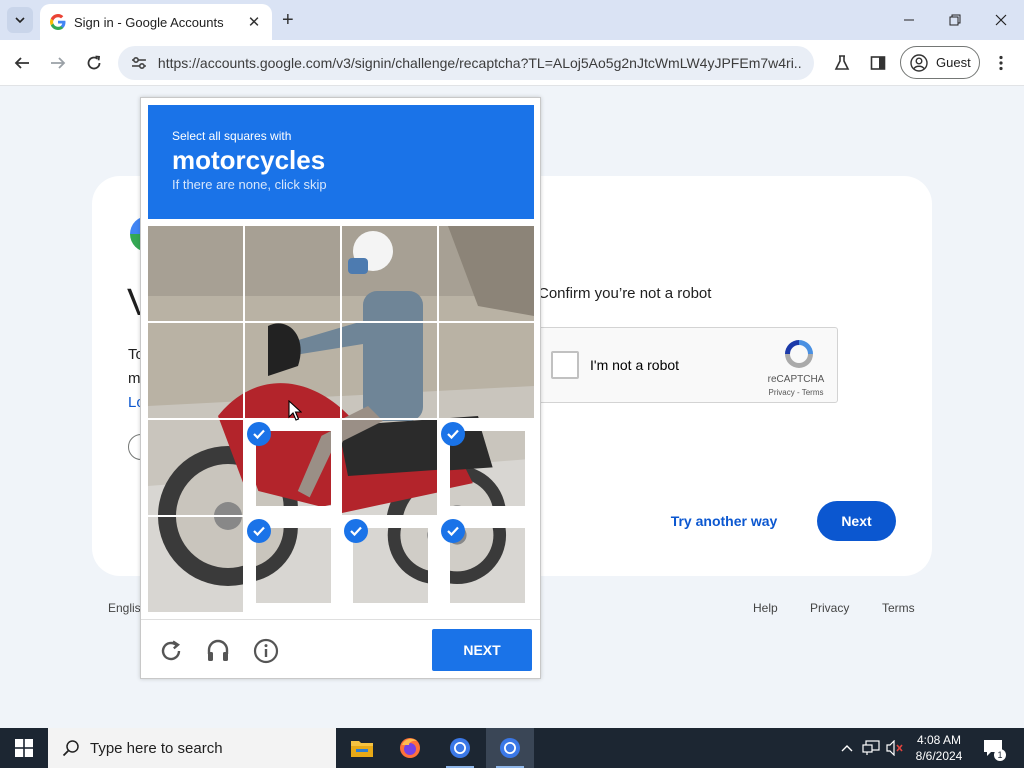  I want to click on captcha-target-object: motorcycles, so click(249, 160).